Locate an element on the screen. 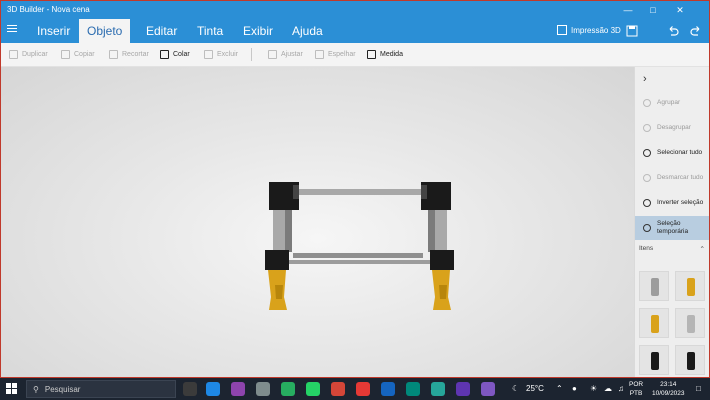 Image resolution: width=710 pixels, height=400 pixels. store-app-icon is located at coordinates (288, 389).